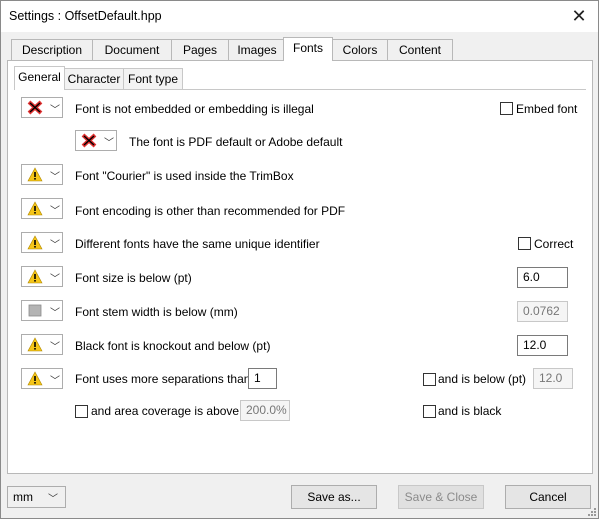 The height and width of the screenshot is (519, 599). What do you see at coordinates (52, 49) in the screenshot?
I see `tab-description: Description` at bounding box center [52, 49].